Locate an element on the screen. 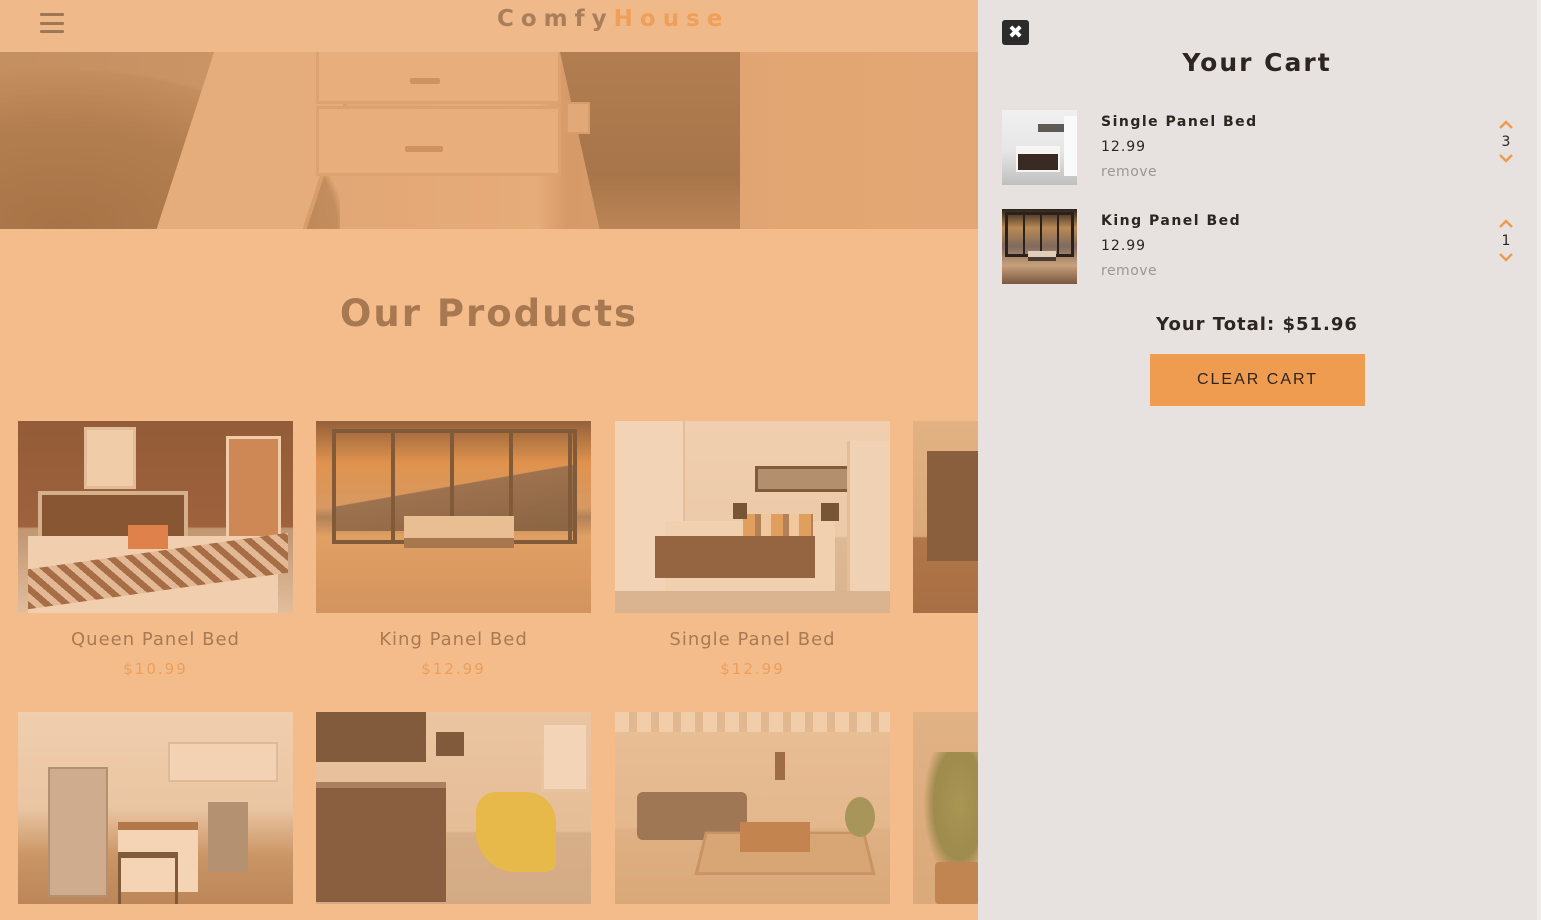 The image size is (1541, 920). scrollbar is located at coordinates (1539, 460).